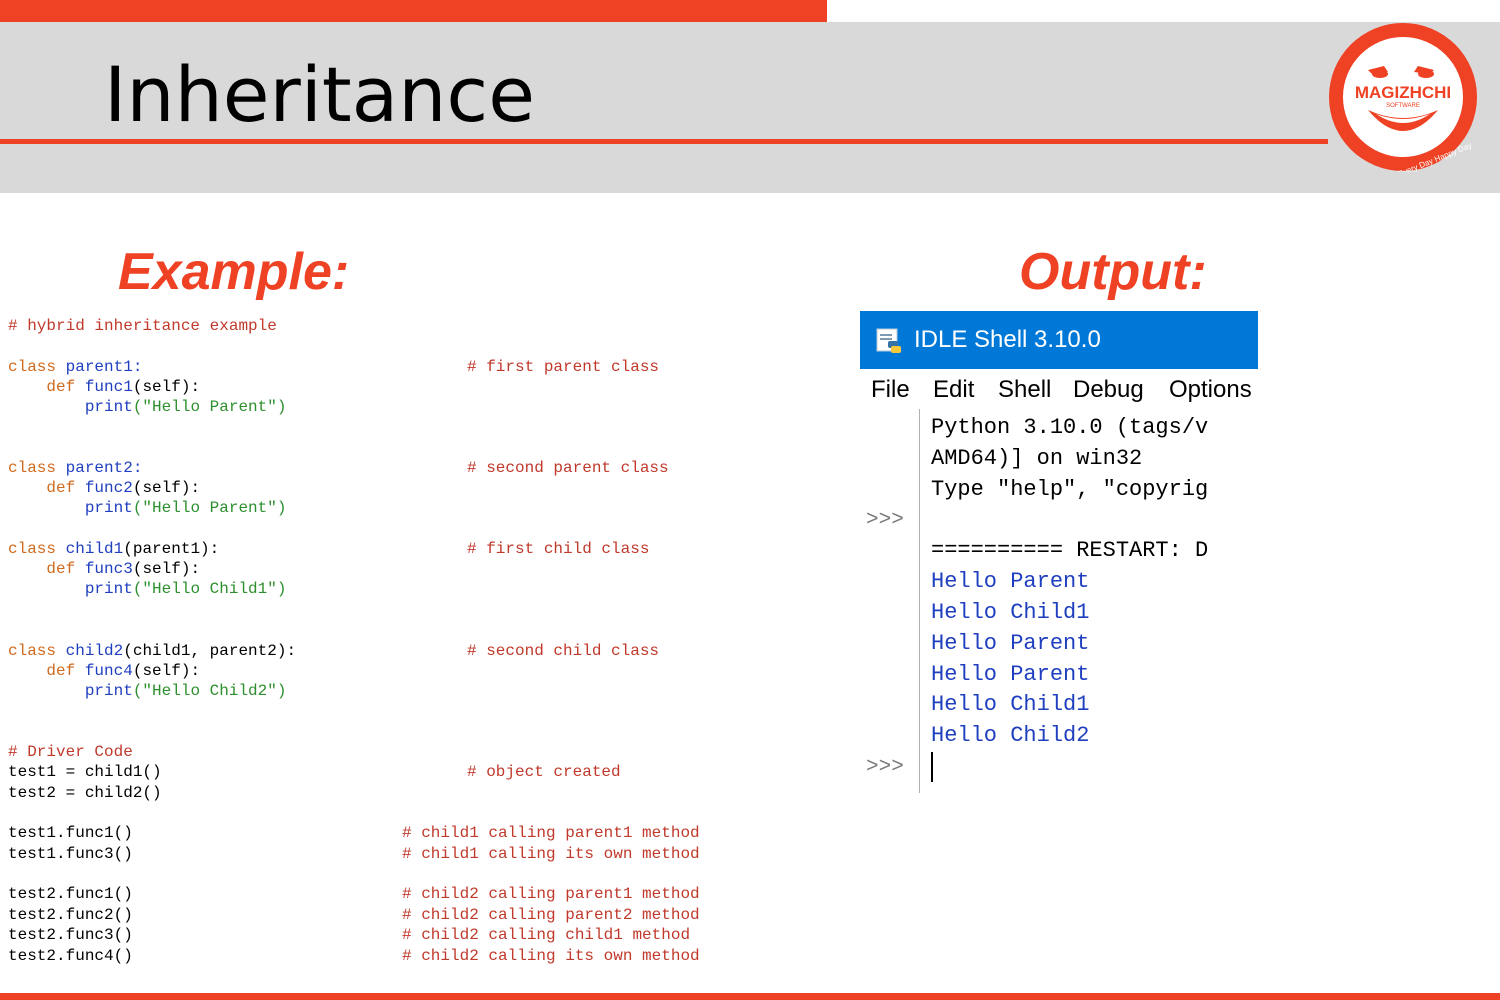 This screenshot has width=1500, height=1000. Describe the element at coordinates (70, 833) in the screenshot. I see `code-call-line: test1.func1()` at that location.